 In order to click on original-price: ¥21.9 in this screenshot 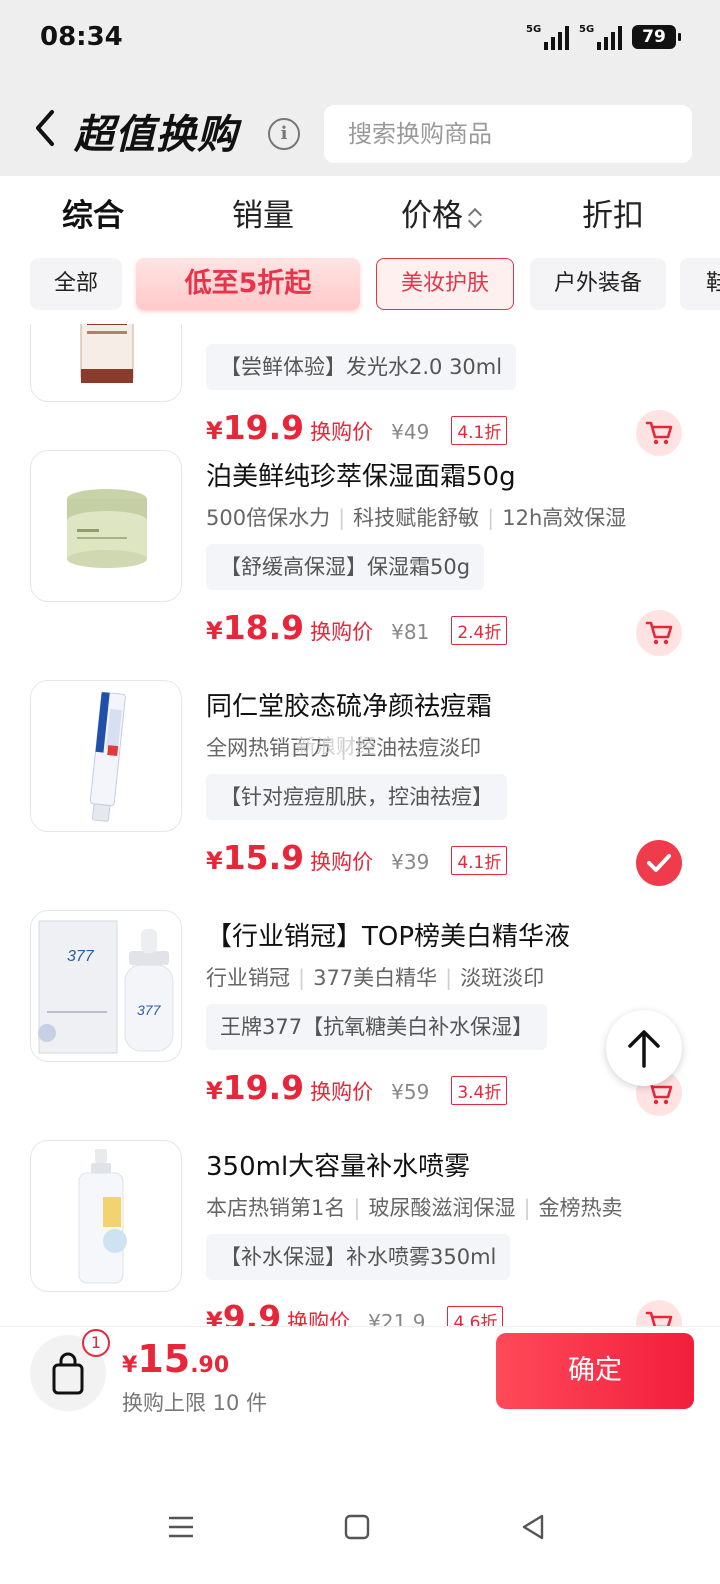, I will do `click(397, 1318)`.